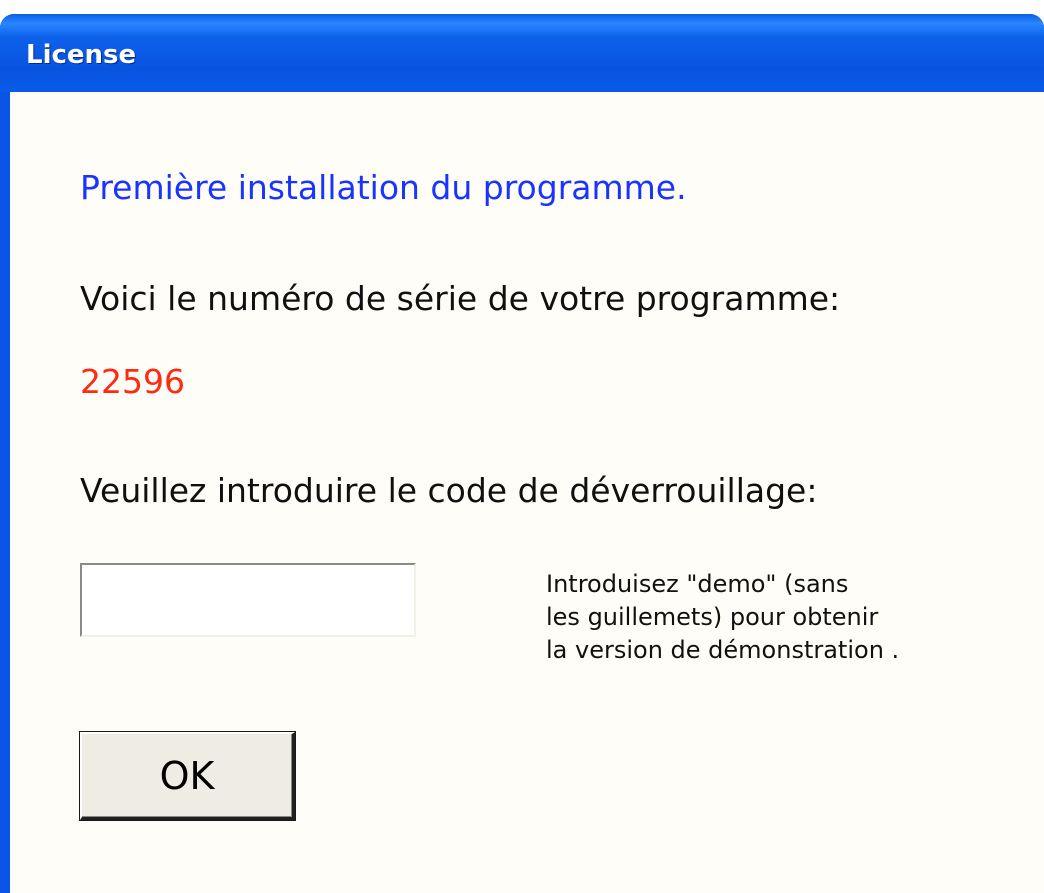  What do you see at coordinates (132, 381) in the screenshot?
I see `serial-number-value: 22596` at bounding box center [132, 381].